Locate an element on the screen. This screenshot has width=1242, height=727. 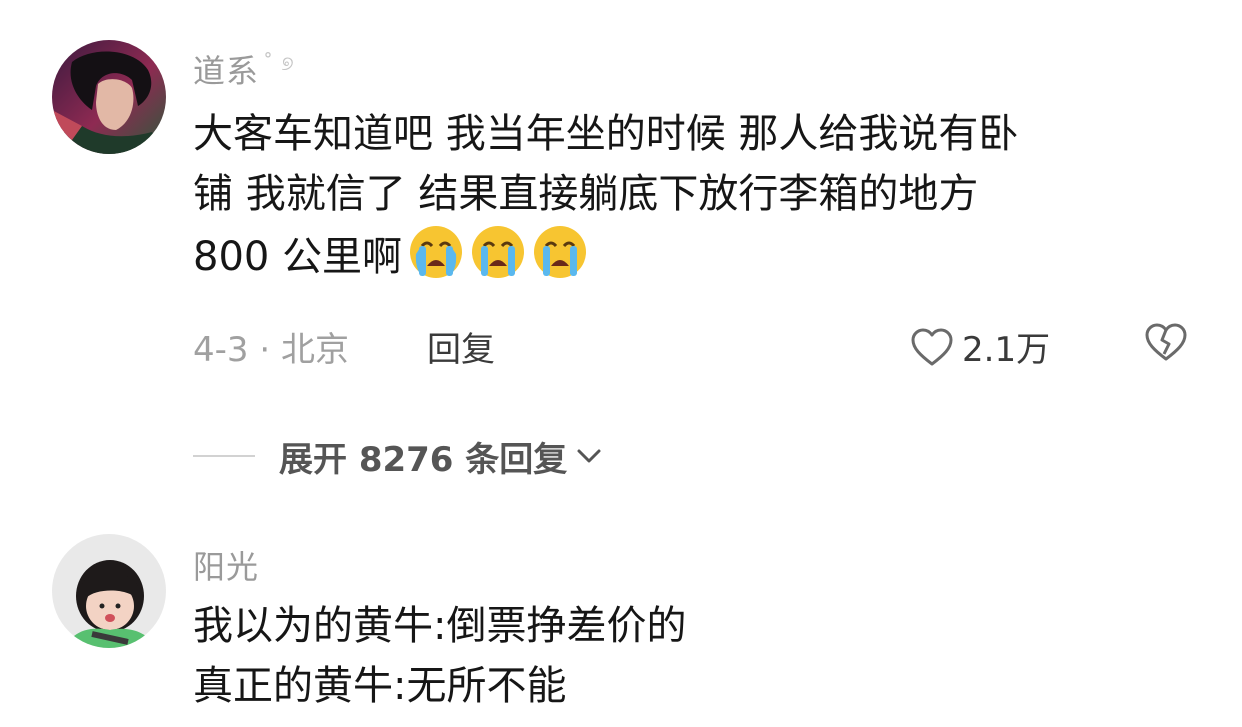
expand-replies-label: 展开 8276 条回复 is located at coordinates (423, 459).